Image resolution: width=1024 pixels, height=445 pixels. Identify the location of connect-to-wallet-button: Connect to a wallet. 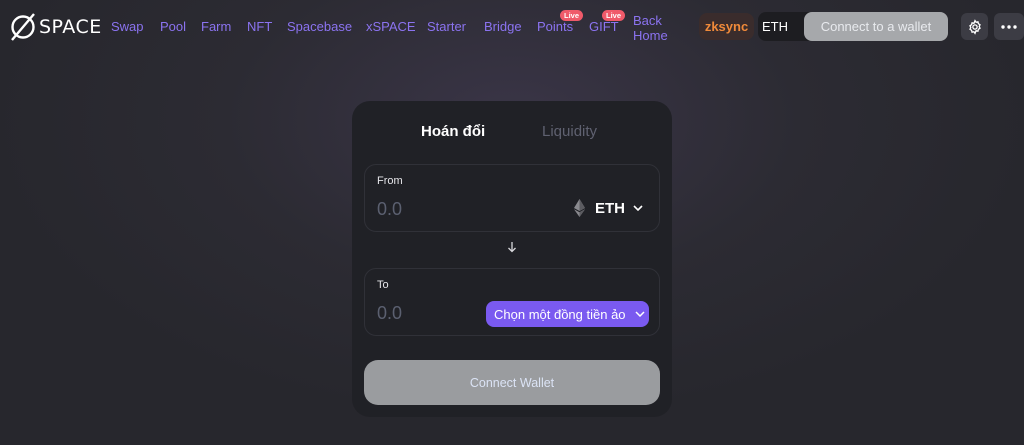
(876, 26).